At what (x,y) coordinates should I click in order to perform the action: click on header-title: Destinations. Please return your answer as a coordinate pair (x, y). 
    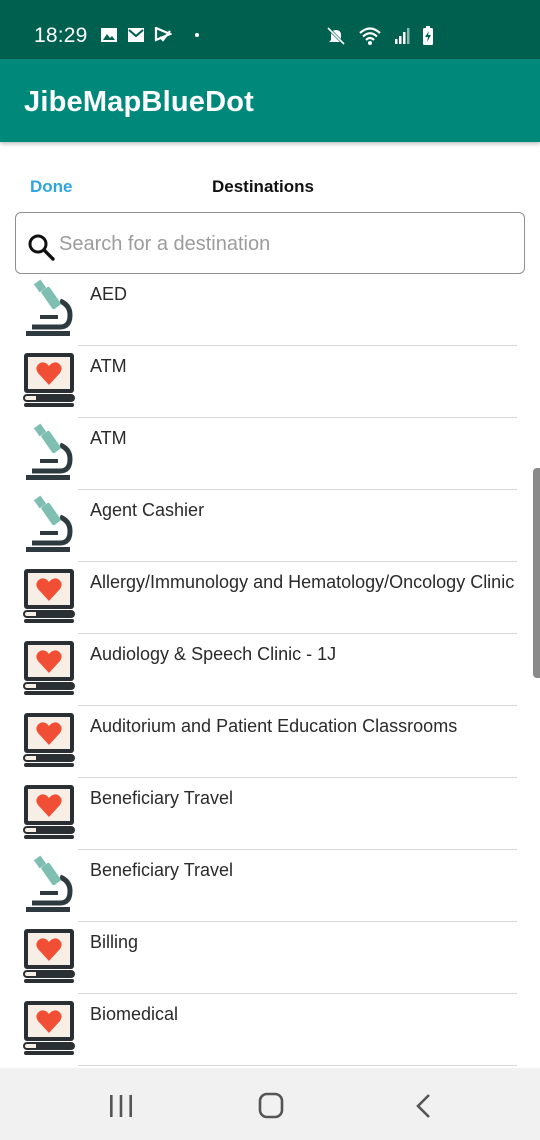
    Looking at the image, I should click on (263, 186).